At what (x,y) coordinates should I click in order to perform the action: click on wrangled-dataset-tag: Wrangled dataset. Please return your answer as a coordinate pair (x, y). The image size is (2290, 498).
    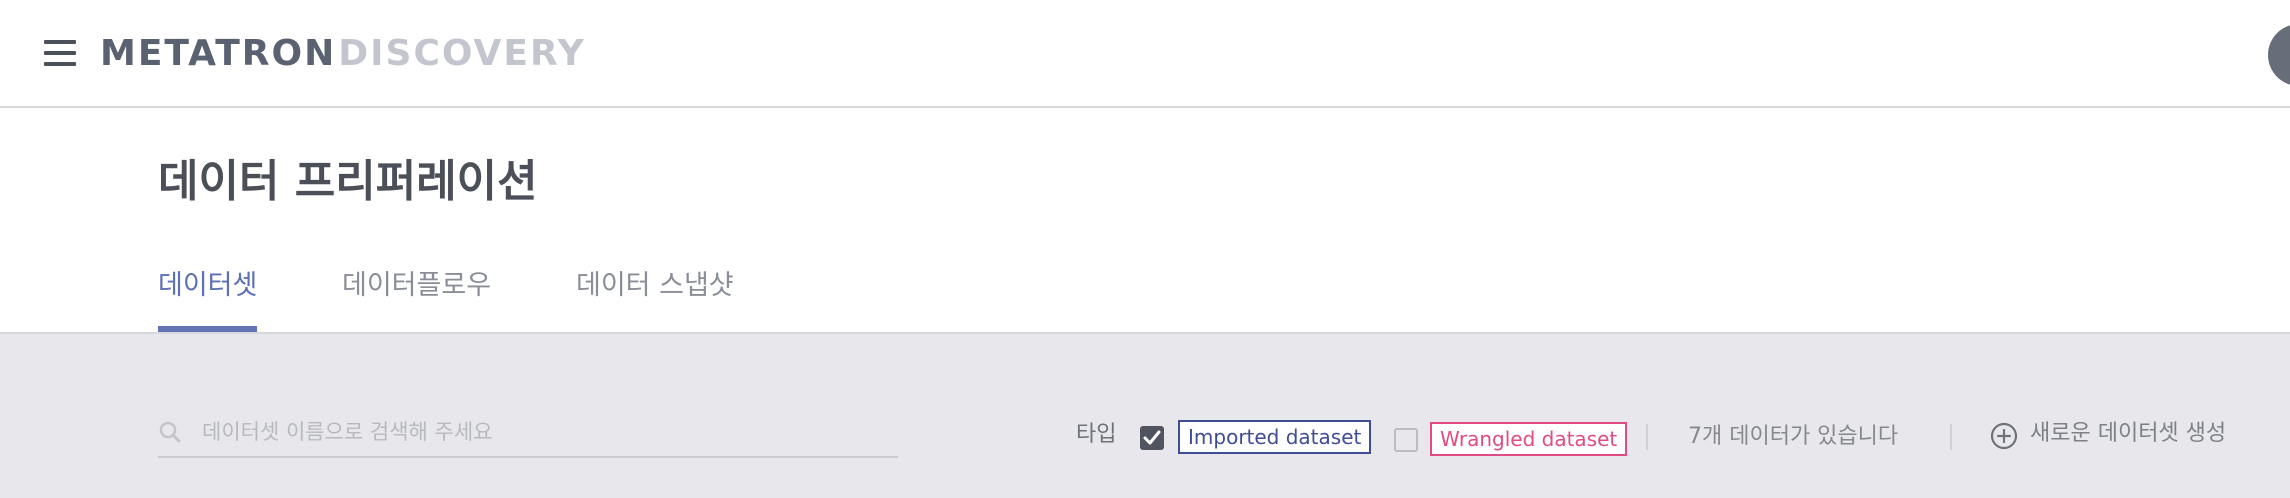
    Looking at the image, I should click on (1529, 439).